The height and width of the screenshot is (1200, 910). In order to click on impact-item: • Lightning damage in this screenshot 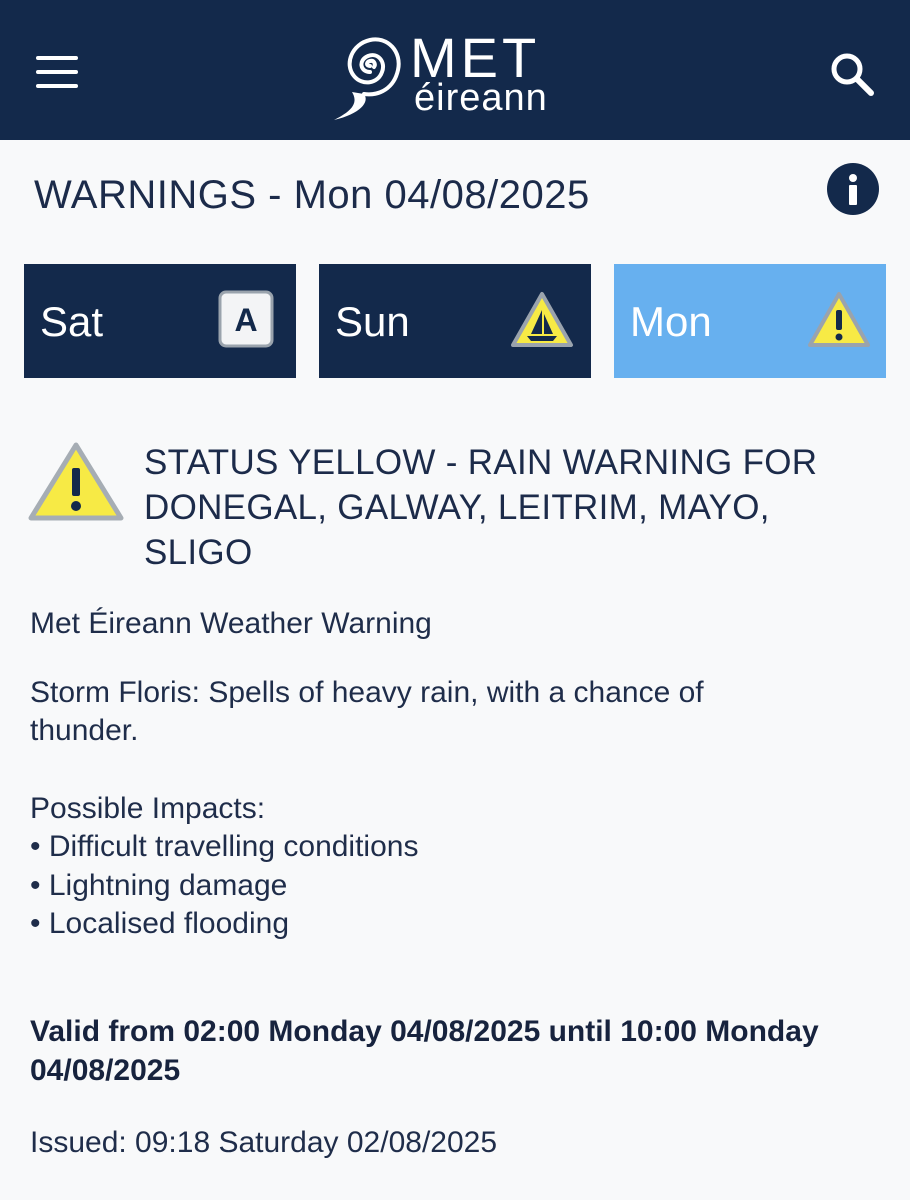, I will do `click(159, 885)`.